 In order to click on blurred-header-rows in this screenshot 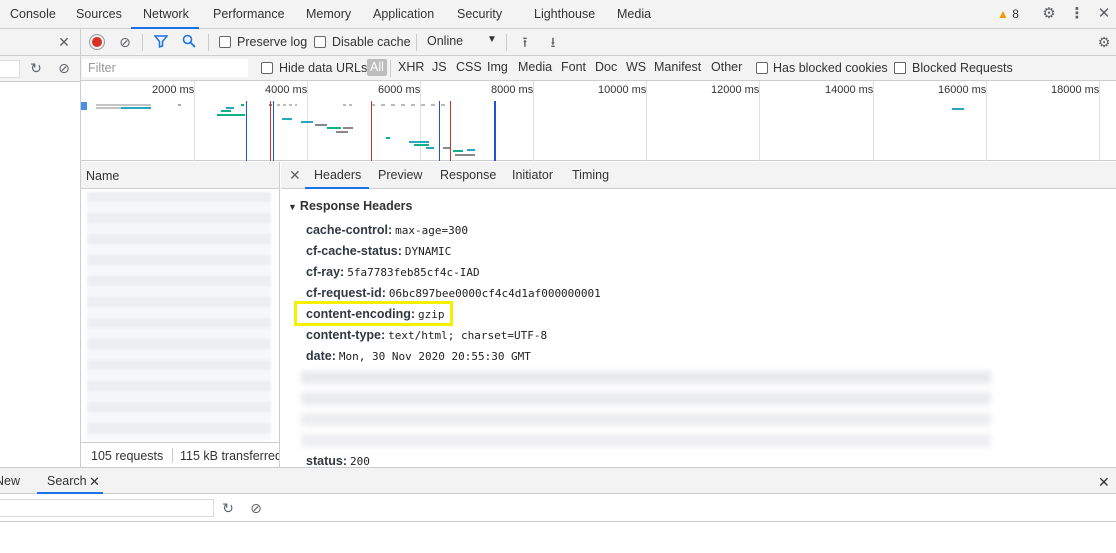, I will do `click(646, 411)`.